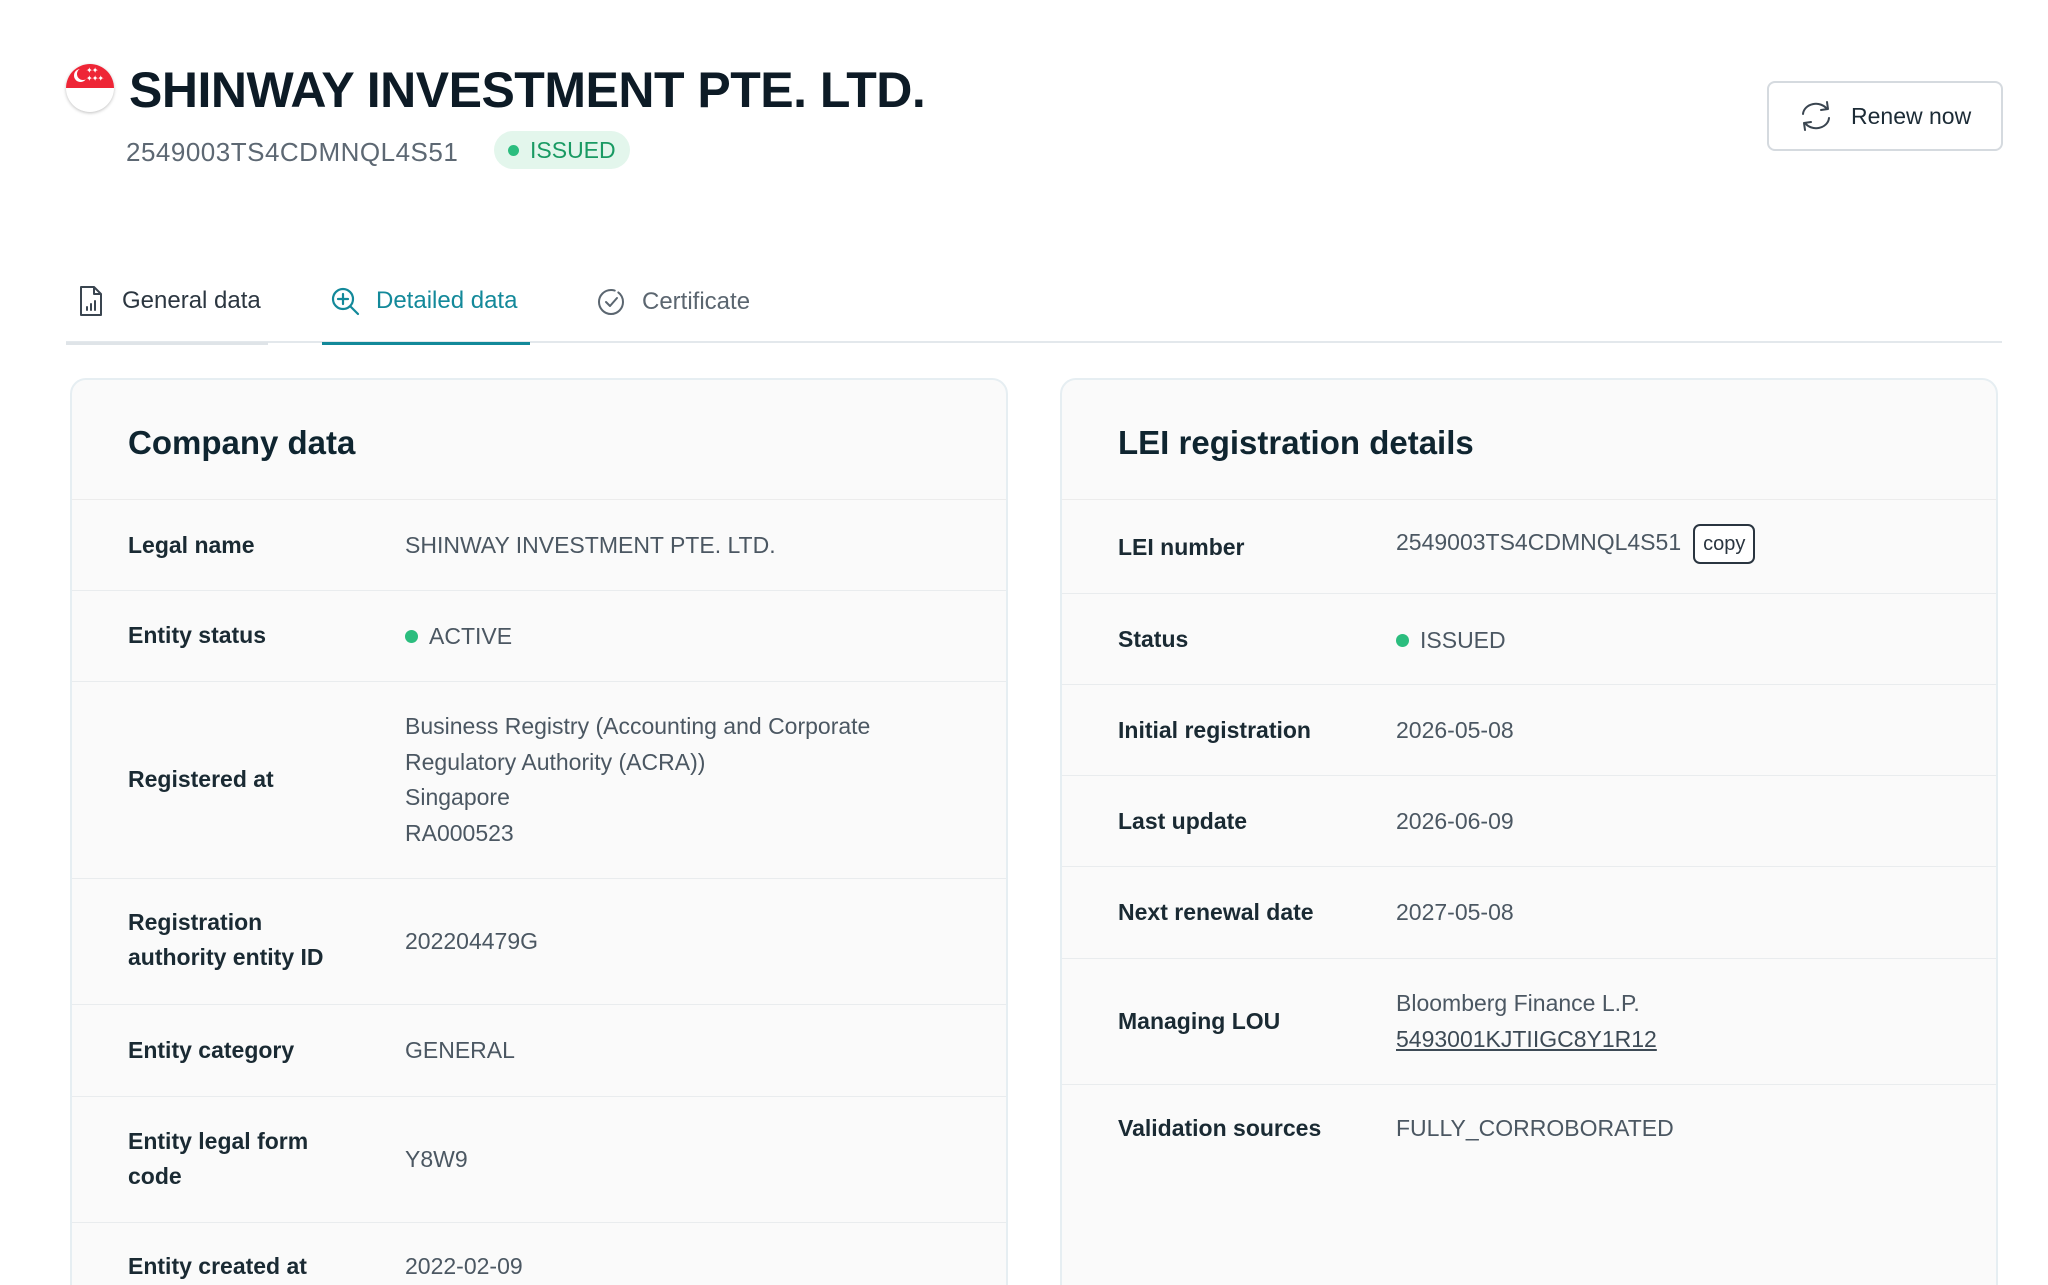 The height and width of the screenshot is (1285, 2048). Describe the element at coordinates (155, 1176) in the screenshot. I see `label-line: code` at that location.